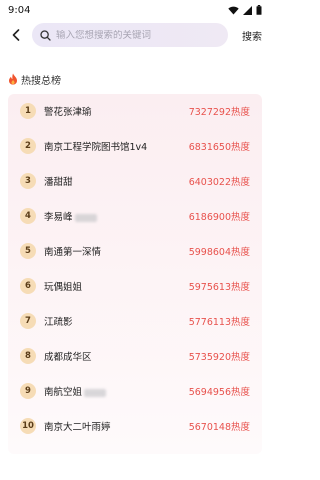 This screenshot has width=320, height=480. I want to click on rank-badge: 9, so click(28, 391).